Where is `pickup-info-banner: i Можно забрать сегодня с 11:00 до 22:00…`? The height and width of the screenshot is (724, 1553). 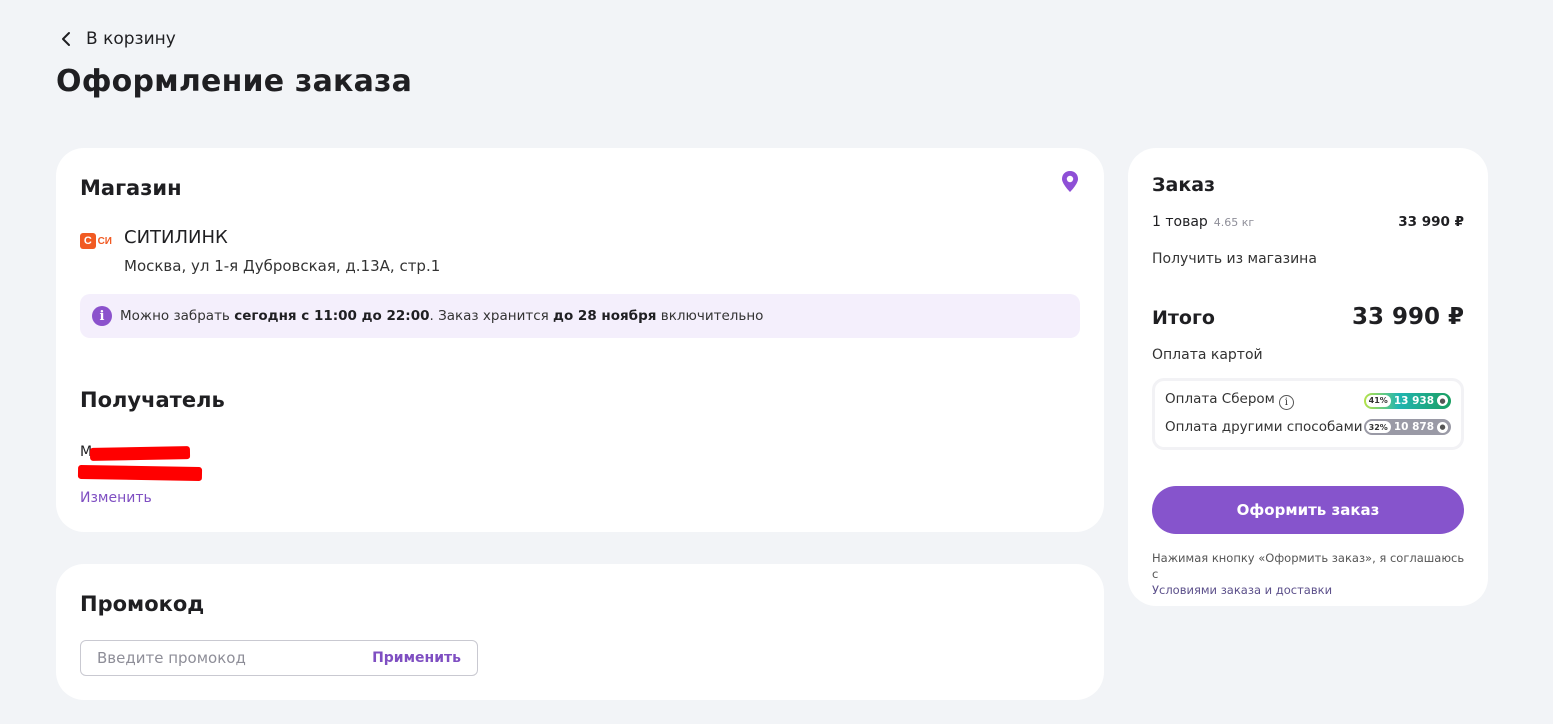
pickup-info-banner: i Можно забрать сегодня с 11:00 до 22:00… is located at coordinates (580, 316).